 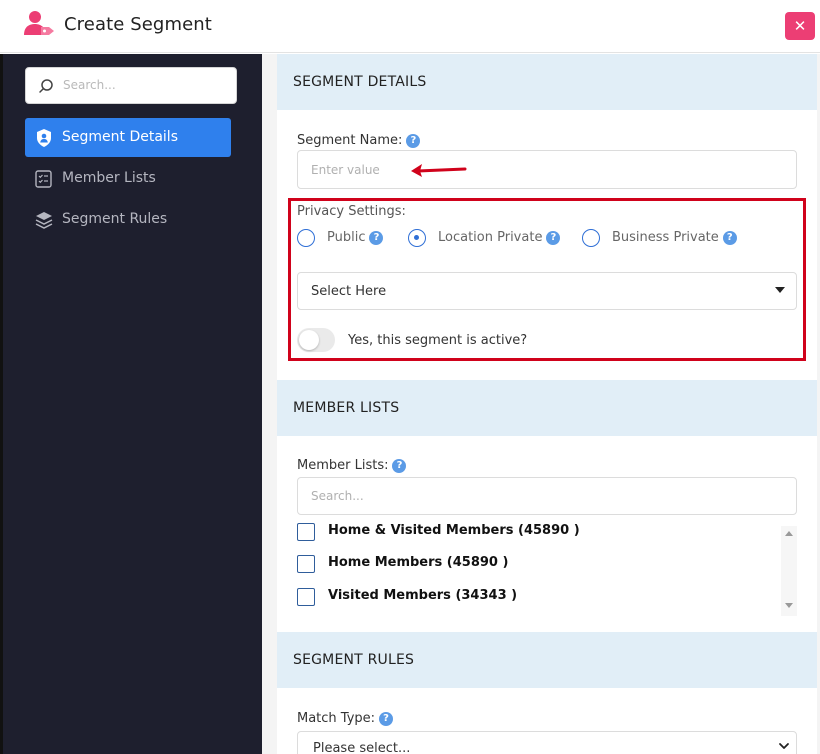 What do you see at coordinates (800, 26) in the screenshot?
I see `close-button: ✕` at bounding box center [800, 26].